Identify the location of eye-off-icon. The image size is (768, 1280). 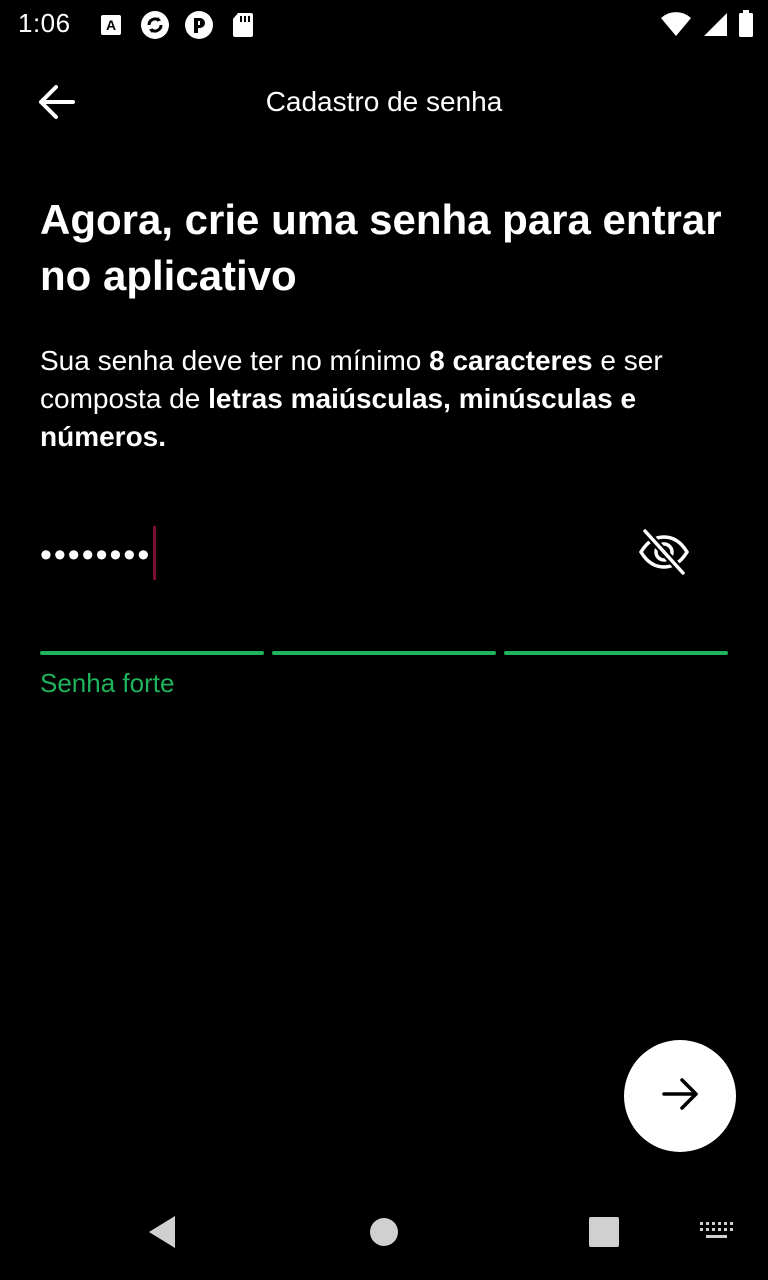
(664, 554).